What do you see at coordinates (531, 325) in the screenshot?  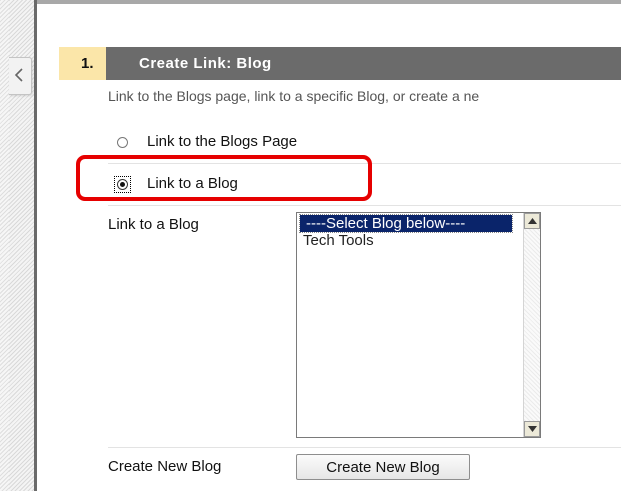 I see `listbox-scrollbar` at bounding box center [531, 325].